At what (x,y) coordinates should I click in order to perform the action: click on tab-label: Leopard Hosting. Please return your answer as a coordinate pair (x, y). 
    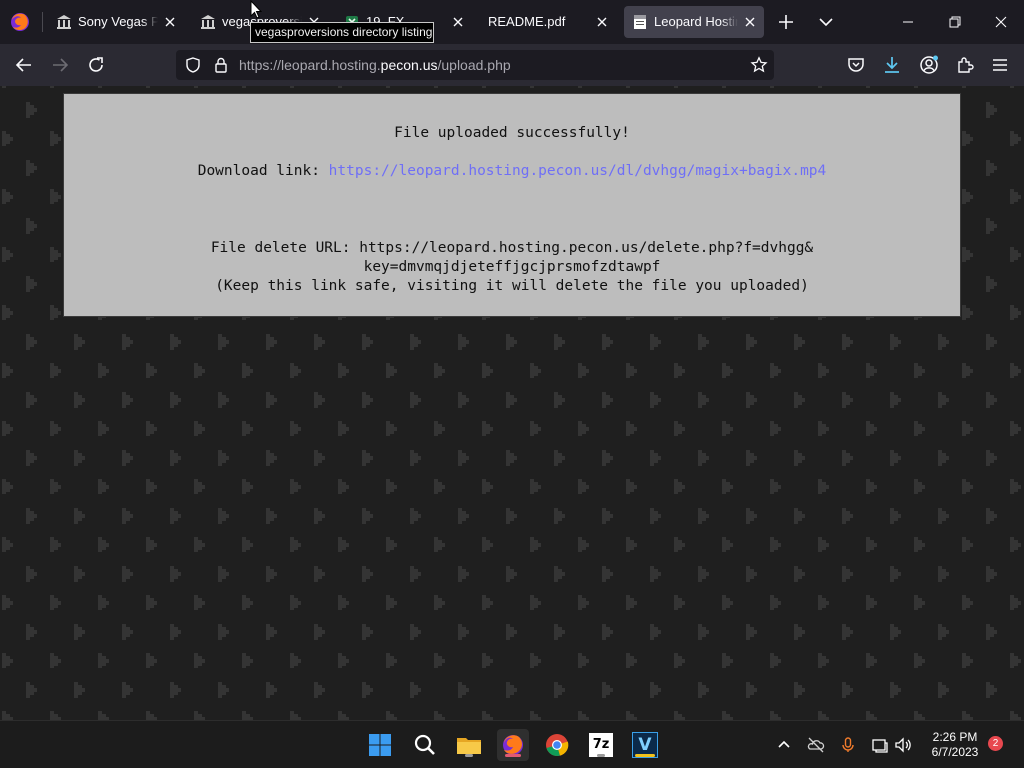
    Looking at the image, I should click on (696, 21).